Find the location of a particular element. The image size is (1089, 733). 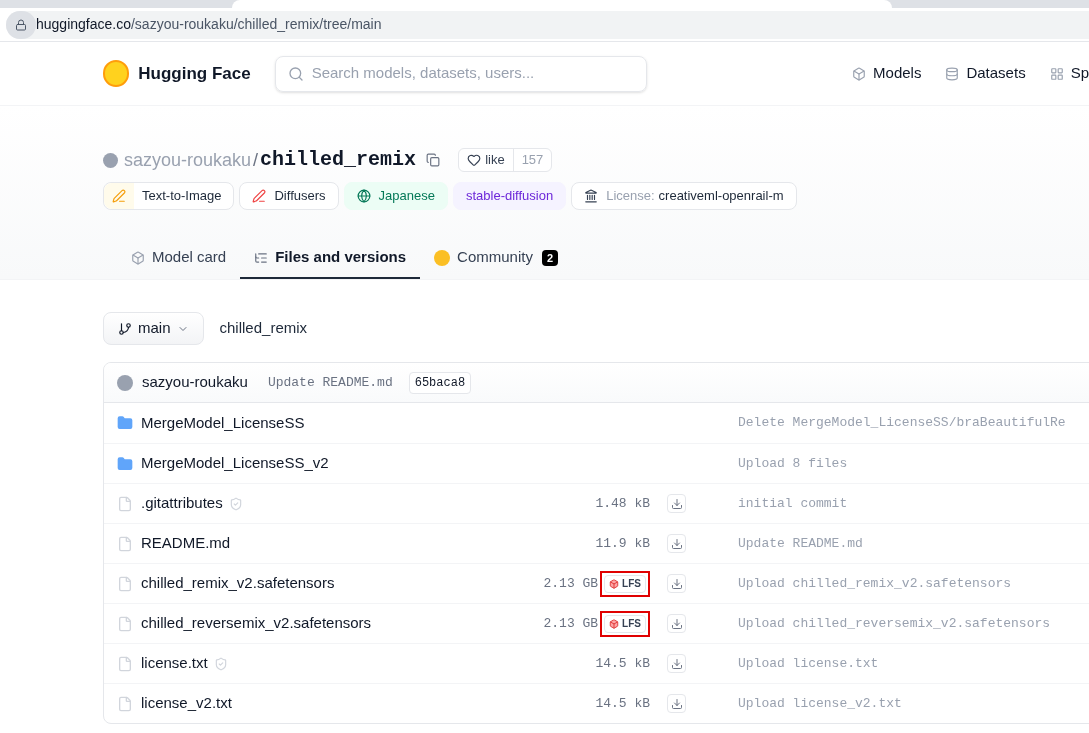

commit-message-link: Update README.md is located at coordinates (330, 382).